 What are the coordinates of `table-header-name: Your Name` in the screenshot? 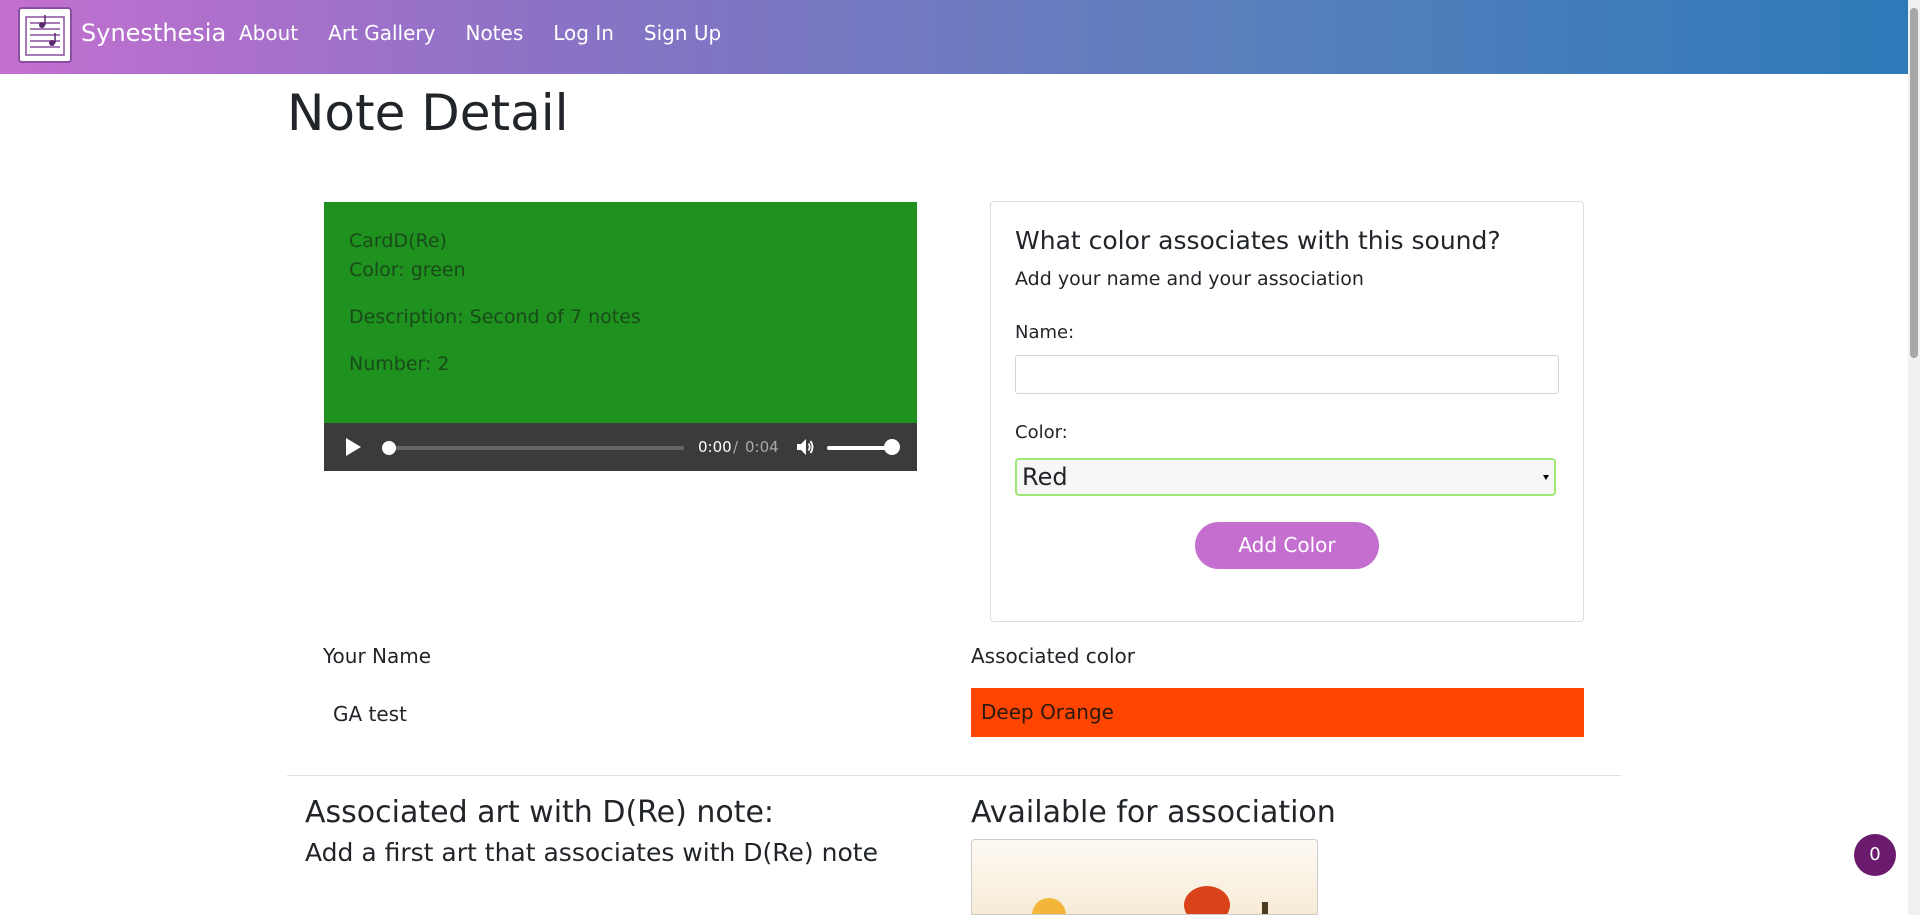 It's located at (377, 656).